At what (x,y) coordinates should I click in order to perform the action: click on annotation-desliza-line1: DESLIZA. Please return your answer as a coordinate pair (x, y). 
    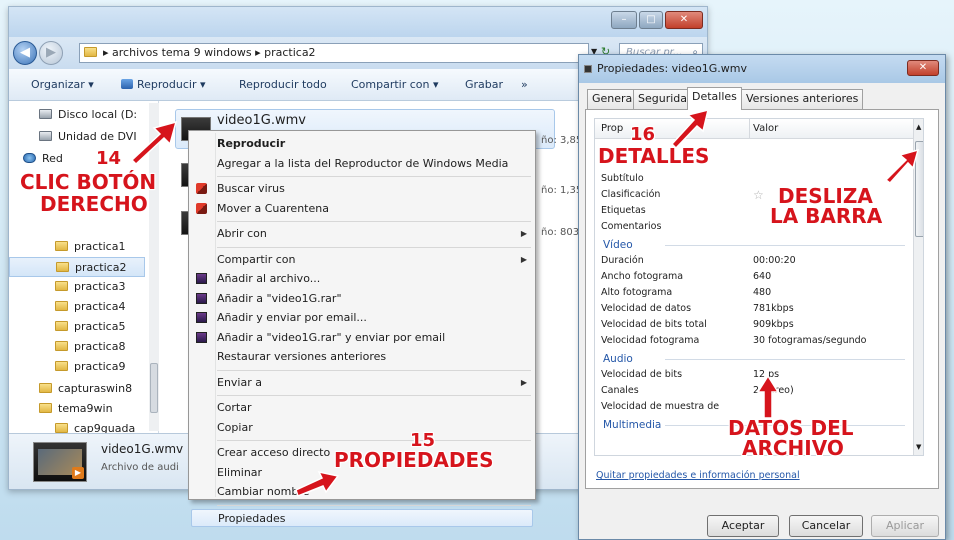
    Looking at the image, I should click on (825, 196).